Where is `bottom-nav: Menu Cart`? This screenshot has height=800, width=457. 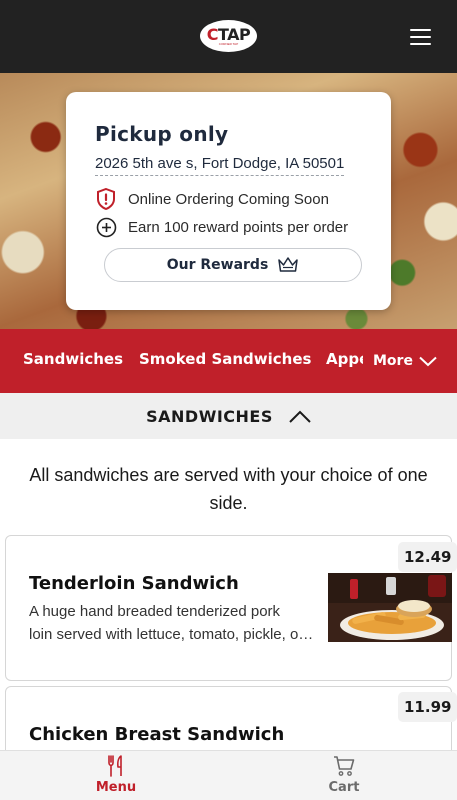
bottom-nav: Menu Cart is located at coordinates (228, 775).